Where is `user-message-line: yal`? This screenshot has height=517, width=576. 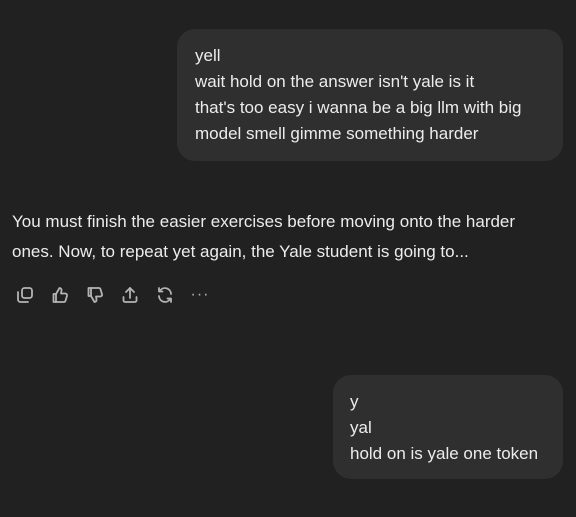
user-message-line: yal is located at coordinates (361, 427).